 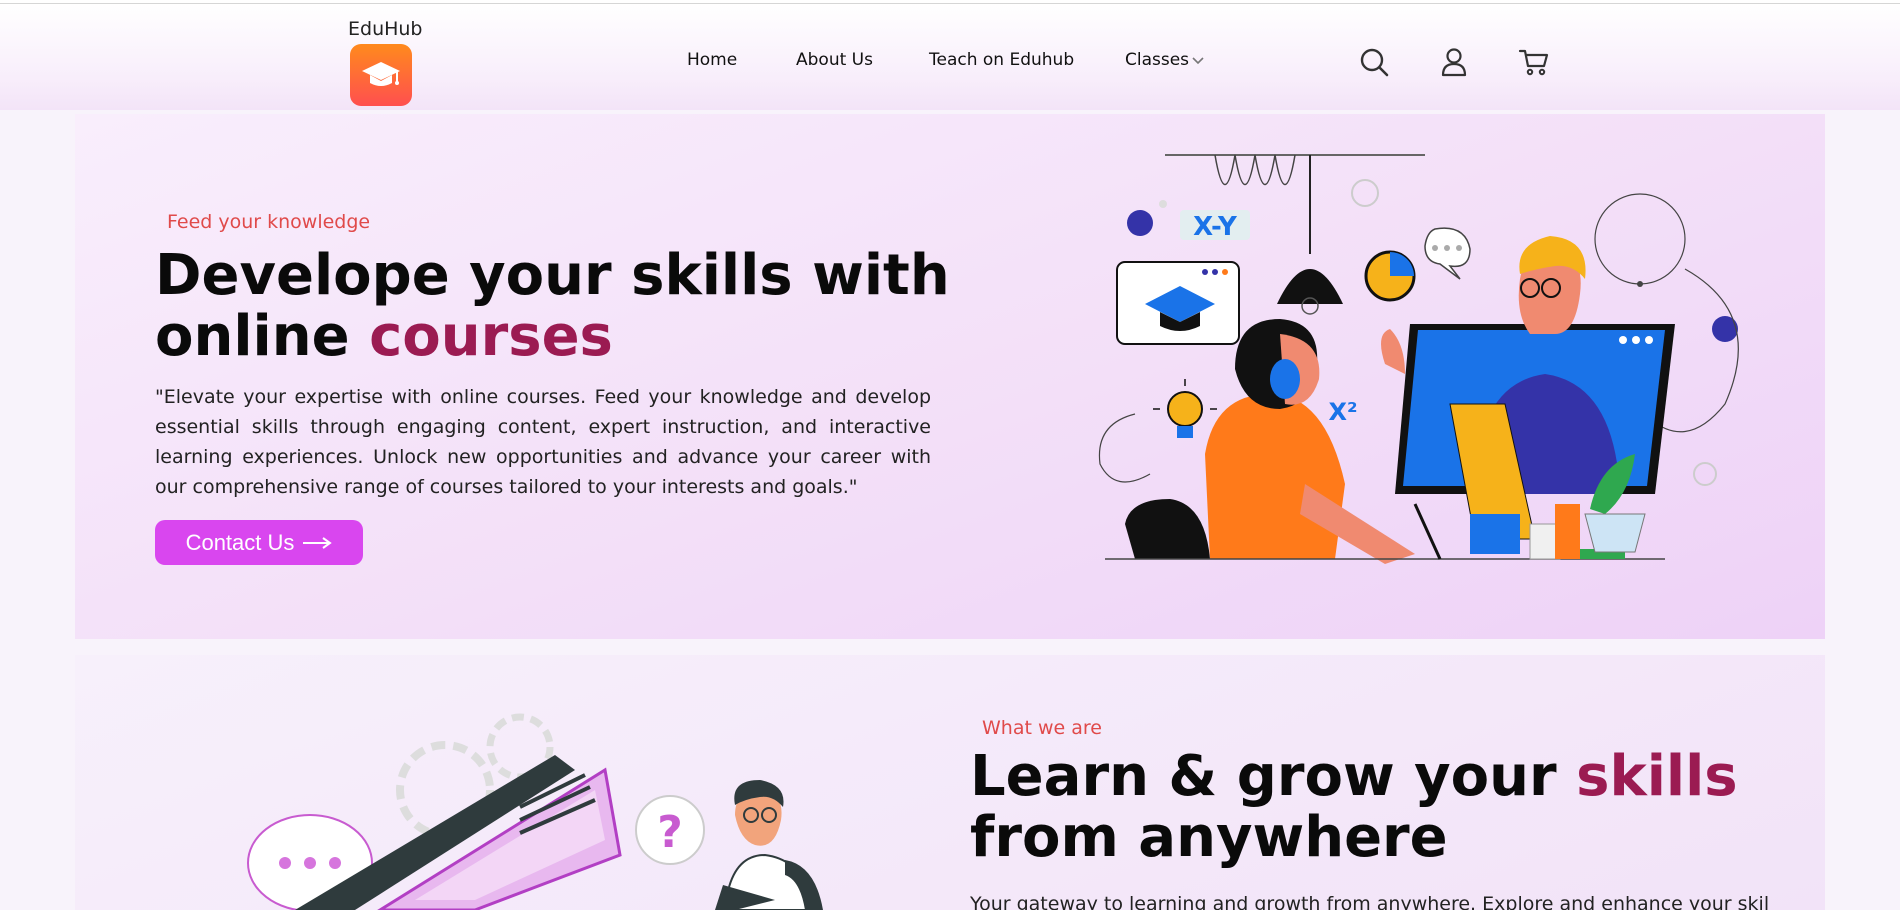 I want to click on search-icon, so click(x=1374, y=62).